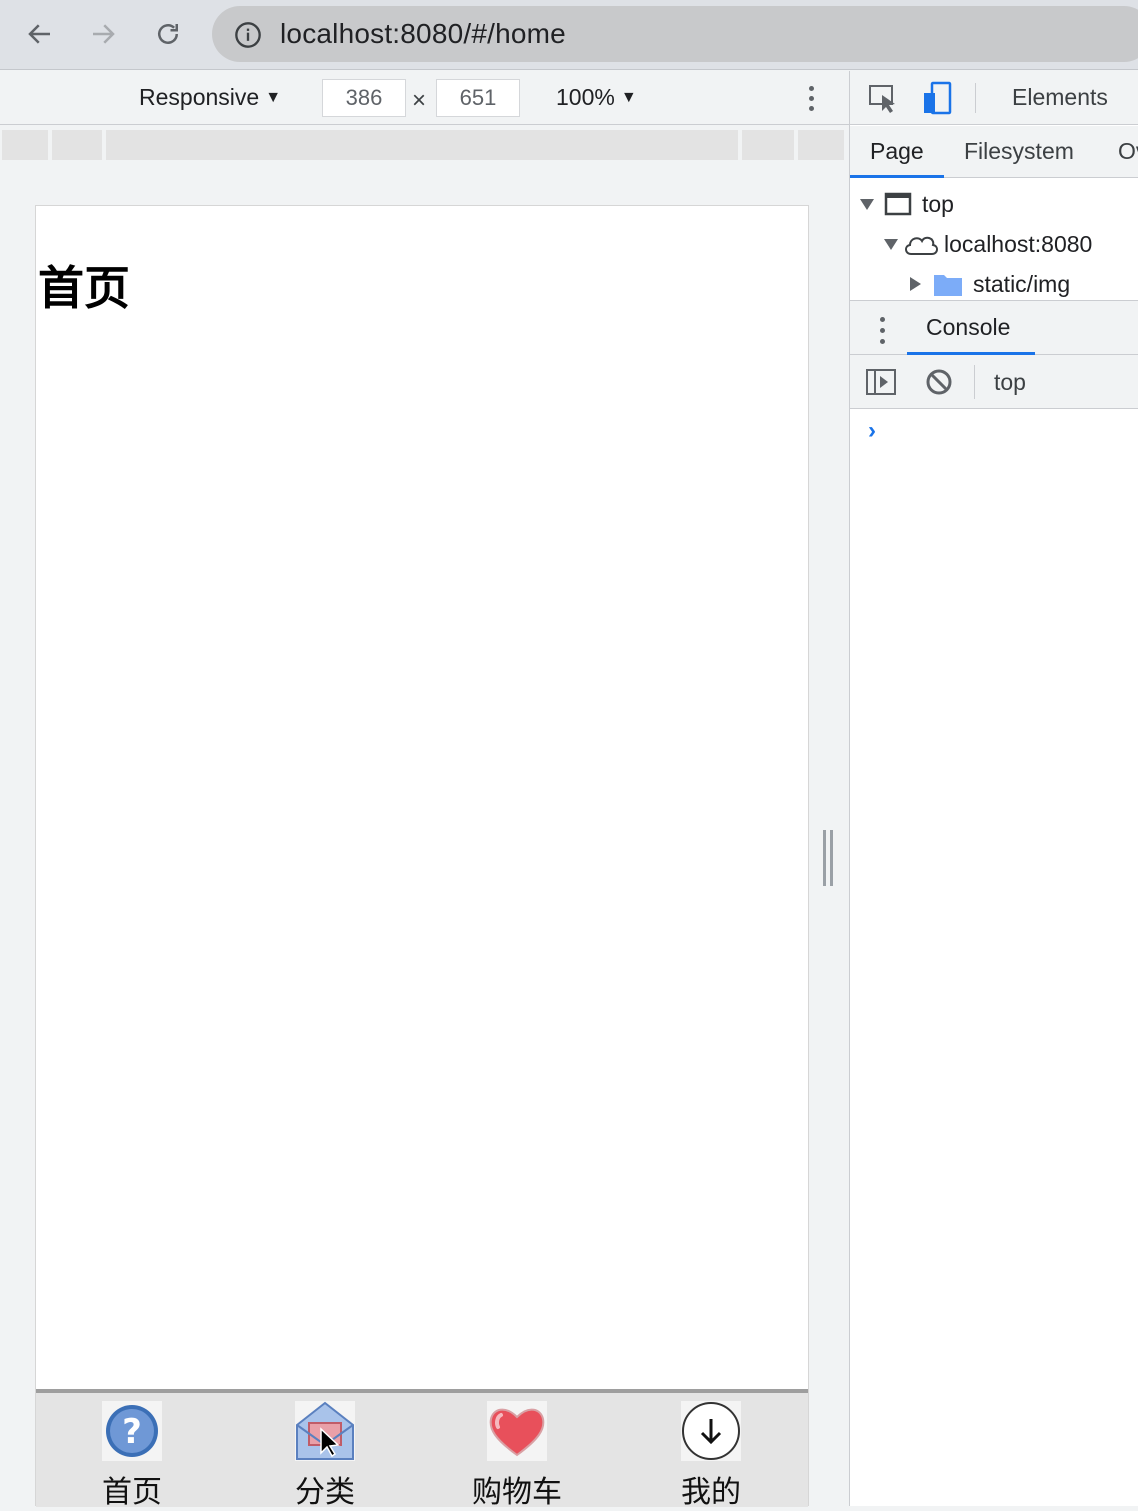  I want to click on tree-item-origin: localhost:8080, so click(988, 244).